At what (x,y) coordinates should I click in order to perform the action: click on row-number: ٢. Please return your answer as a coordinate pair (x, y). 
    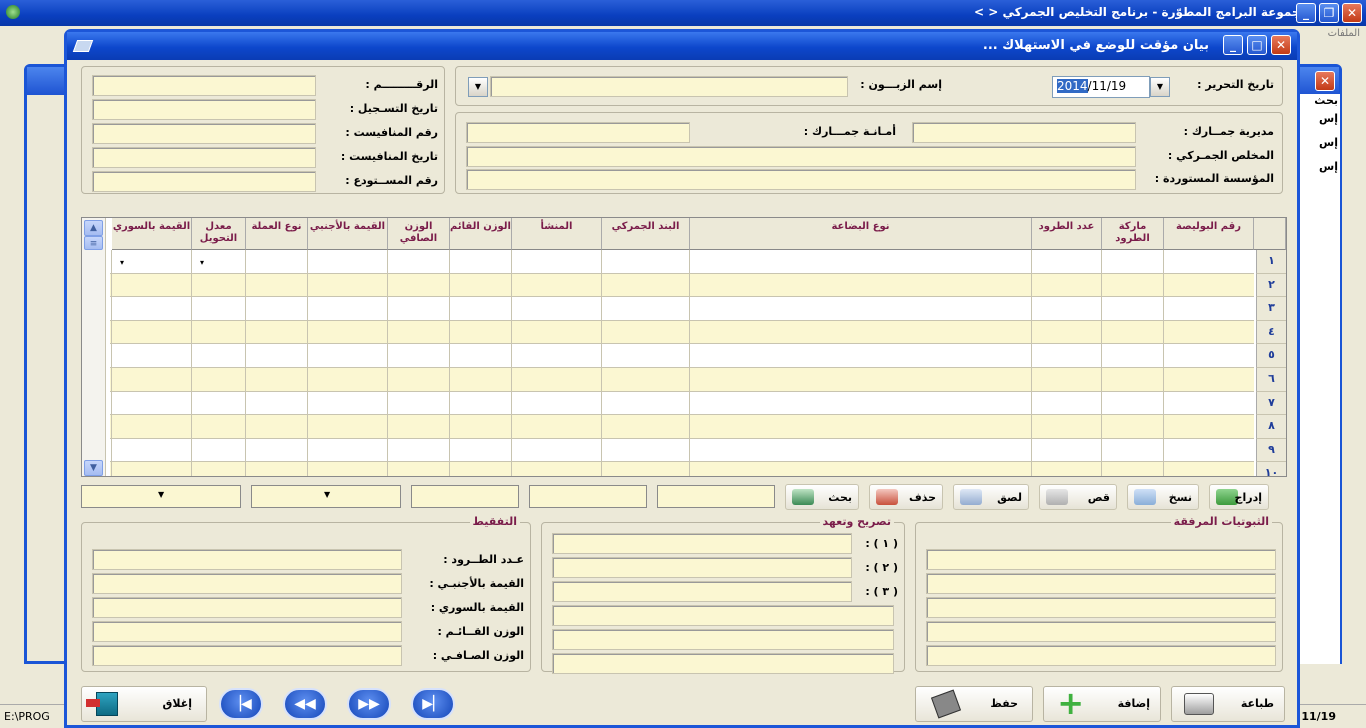
    Looking at the image, I should click on (1271, 285).